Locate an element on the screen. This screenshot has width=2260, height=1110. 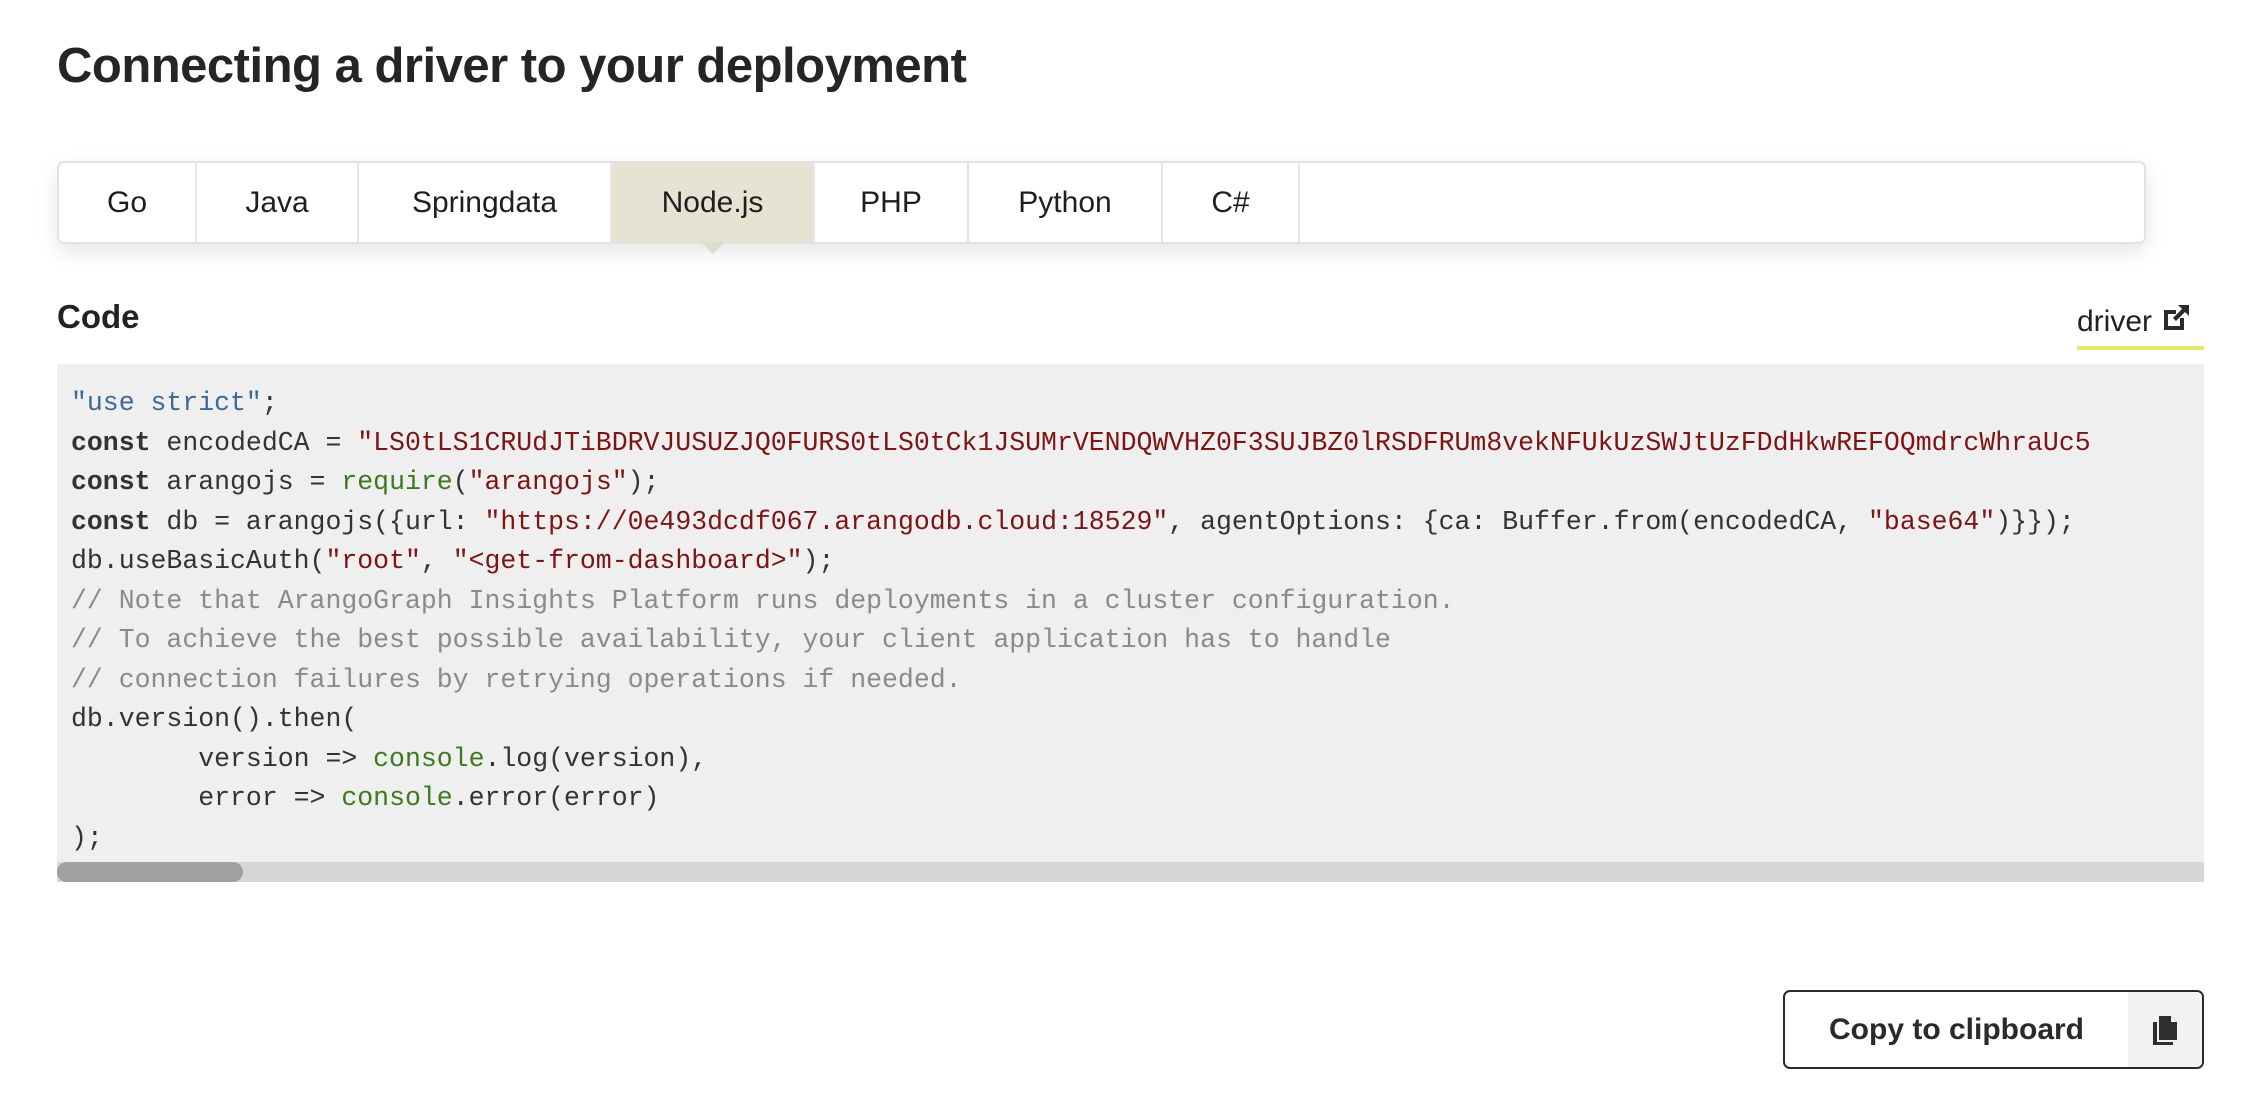
code-token: "<get-from-dashboard>" is located at coordinates (627, 561).